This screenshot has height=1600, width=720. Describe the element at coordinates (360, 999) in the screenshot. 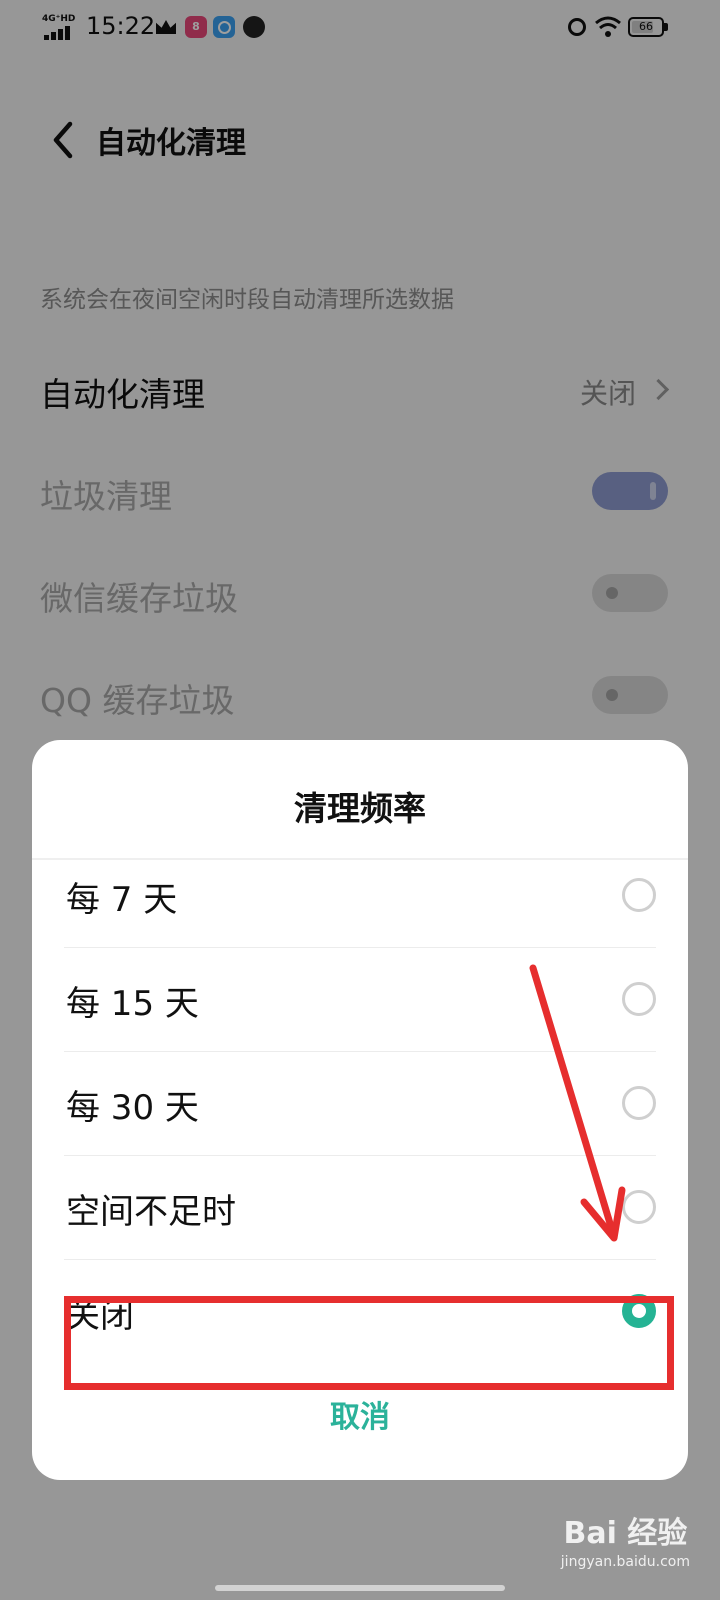

I see `option-every-15-days: 每 15 天` at that location.